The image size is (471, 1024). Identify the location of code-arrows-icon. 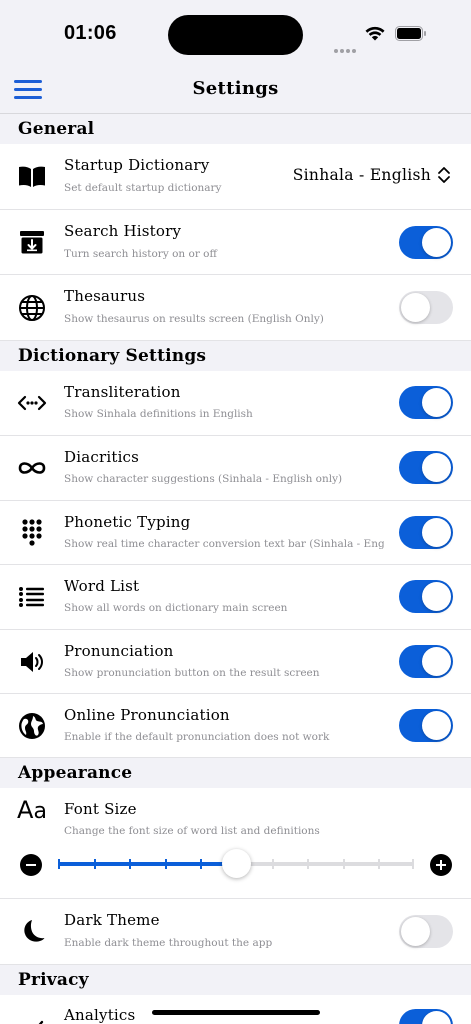
(32, 403).